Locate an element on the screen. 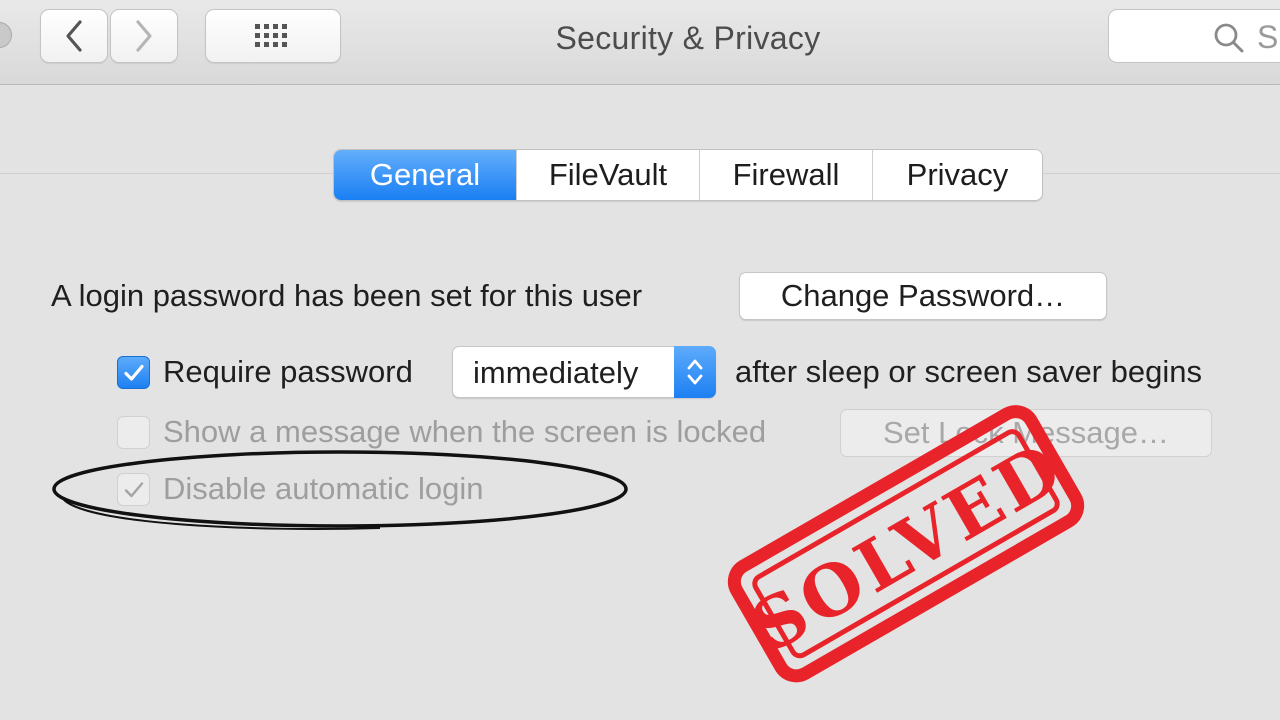  require-password-delay-select: immediately is located at coordinates (584, 372).